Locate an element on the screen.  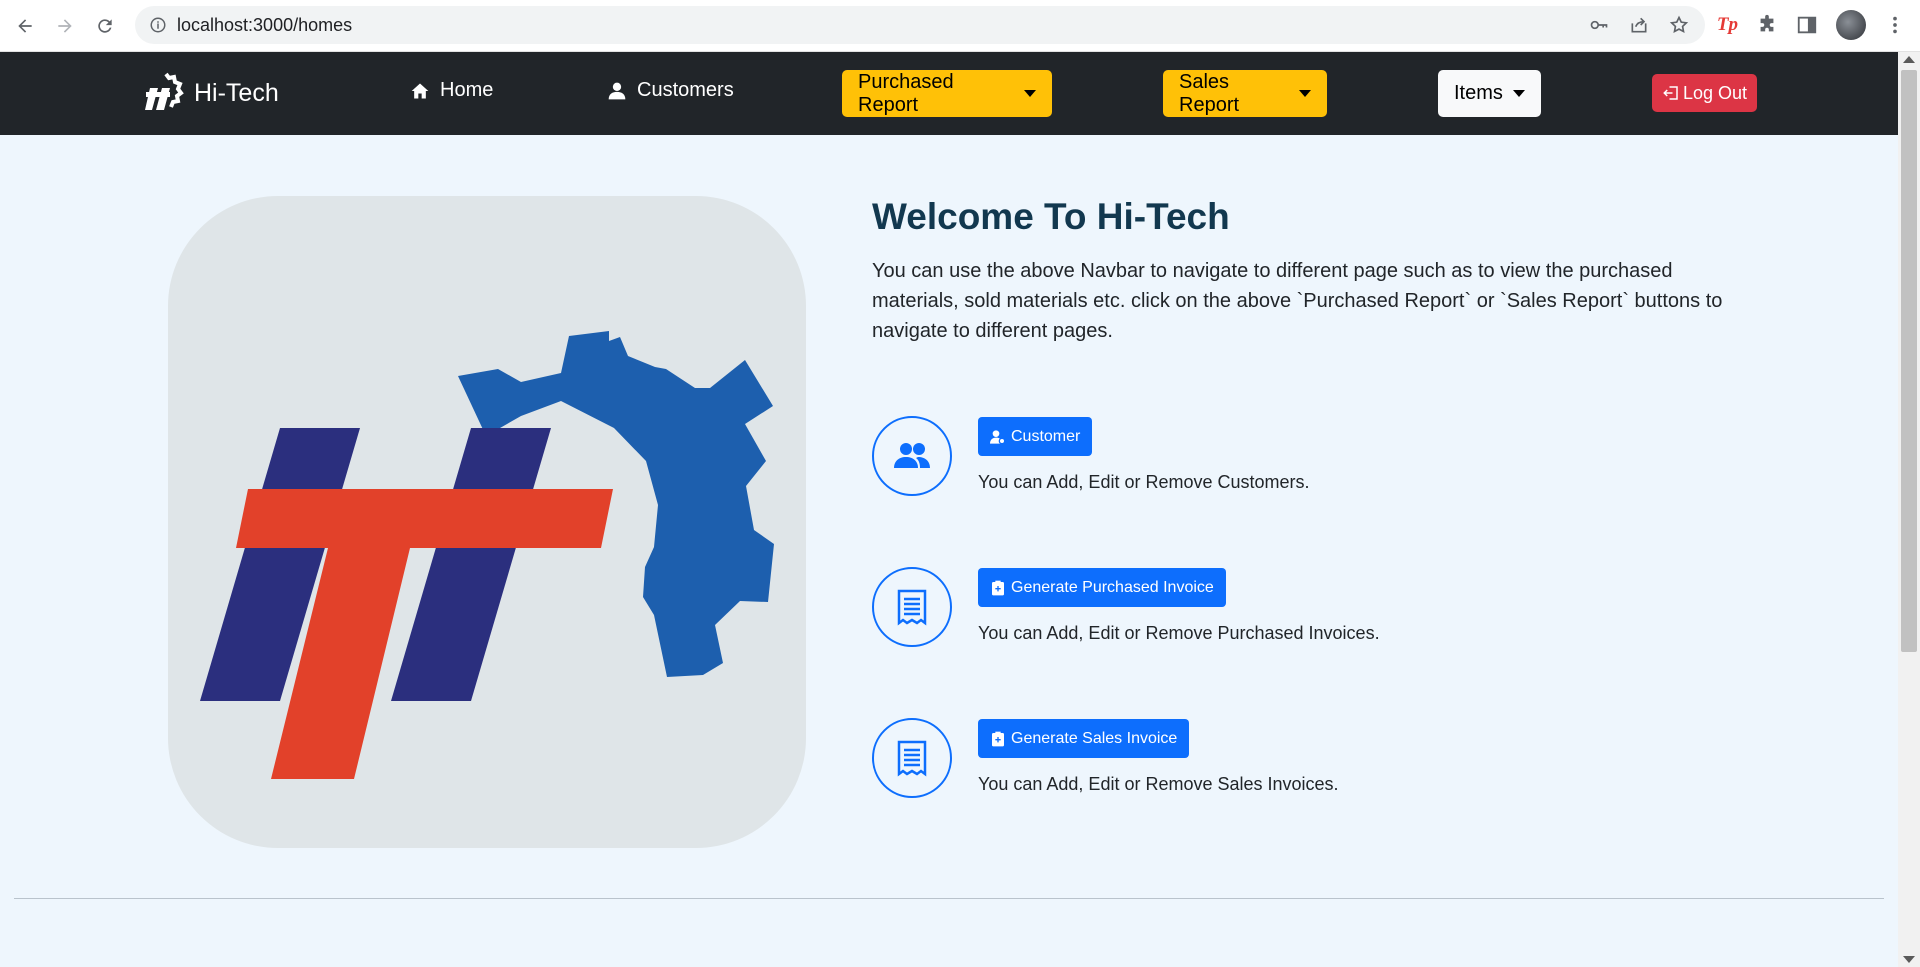
customer-button-label: Customer is located at coordinates (1046, 436).